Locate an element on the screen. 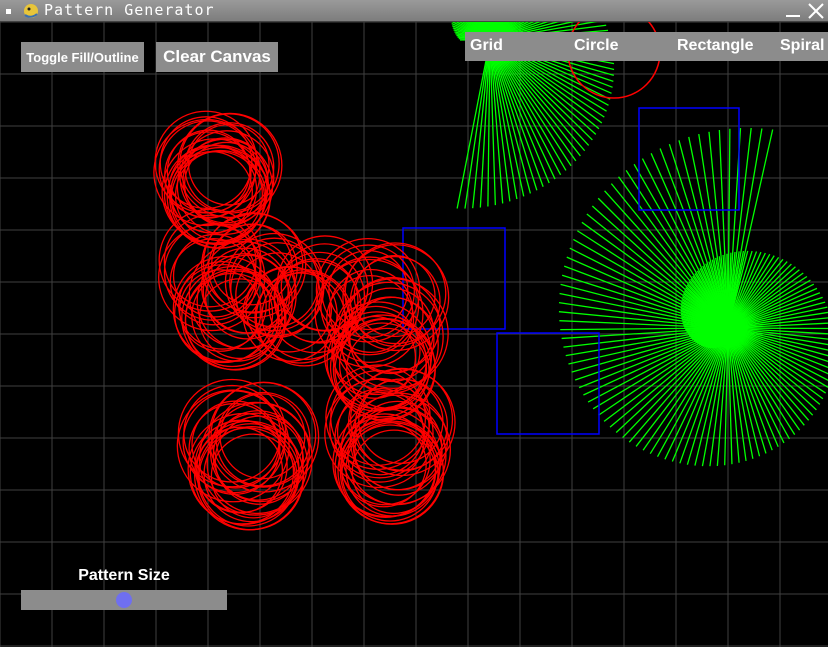 The width and height of the screenshot is (828, 647). title-bar: Pattern Generator is located at coordinates (414, 11).